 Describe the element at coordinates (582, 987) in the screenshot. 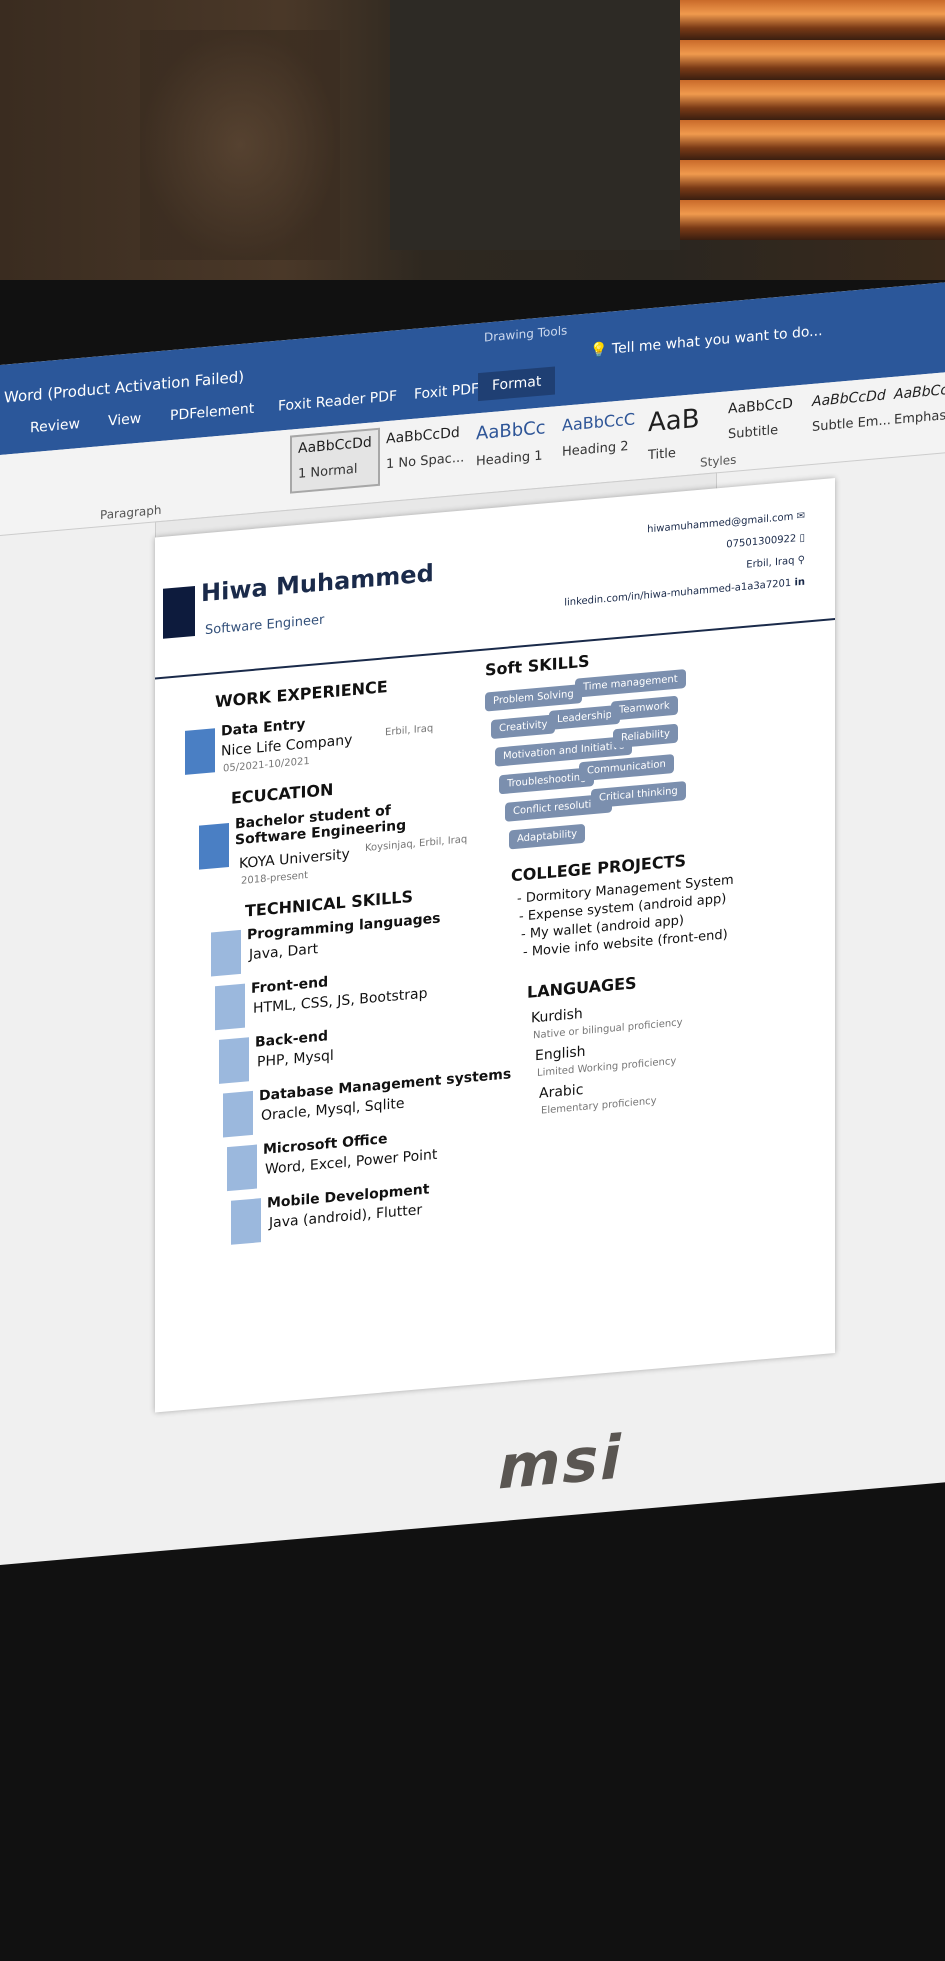

I see `languages-title: LANGUAGES` at that location.